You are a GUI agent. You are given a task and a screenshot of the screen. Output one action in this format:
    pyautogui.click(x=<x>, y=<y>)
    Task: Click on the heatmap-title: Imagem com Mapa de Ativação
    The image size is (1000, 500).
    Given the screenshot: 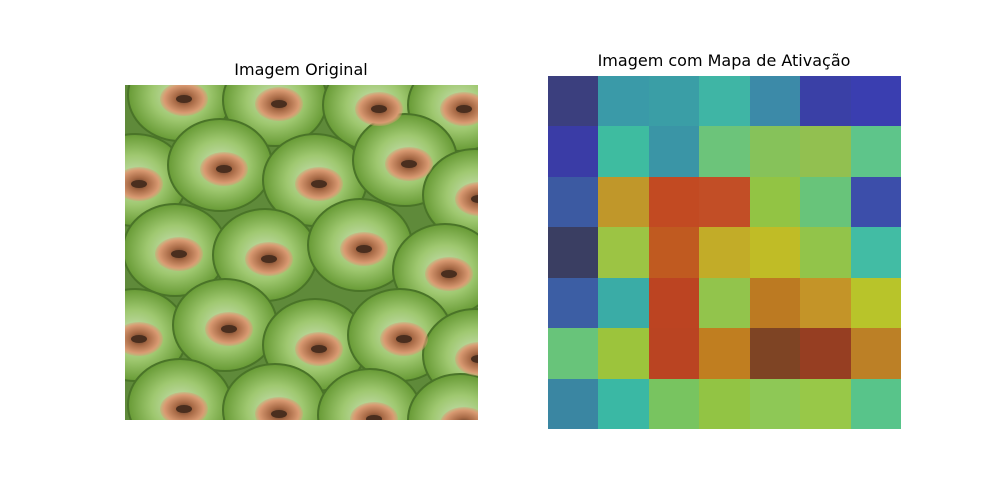 What is the action you would take?
    pyautogui.click(x=724, y=60)
    